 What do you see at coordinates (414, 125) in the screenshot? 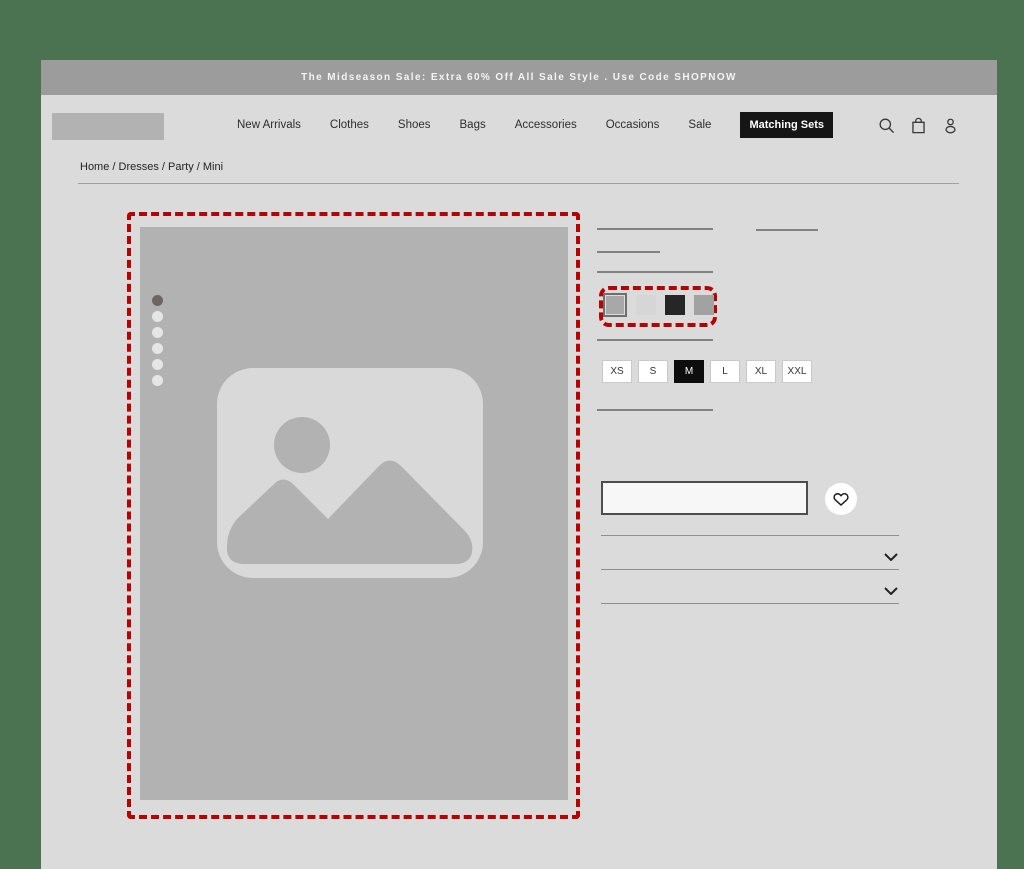
I see `nav-item-shoes: Shoes` at bounding box center [414, 125].